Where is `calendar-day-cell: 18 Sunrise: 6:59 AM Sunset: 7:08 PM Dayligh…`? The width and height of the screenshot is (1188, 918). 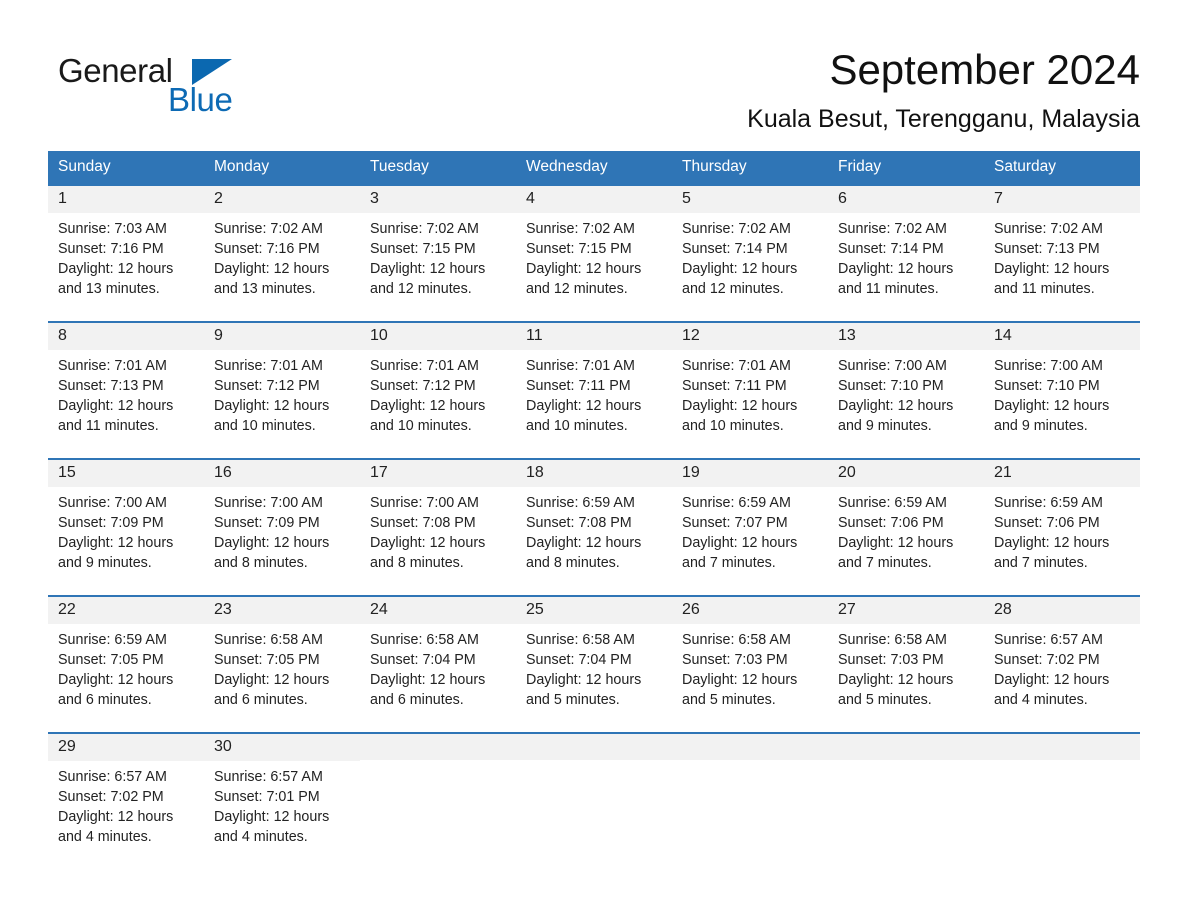 calendar-day-cell: 18 Sunrise: 6:59 AM Sunset: 7:08 PM Dayligh… is located at coordinates (594, 526).